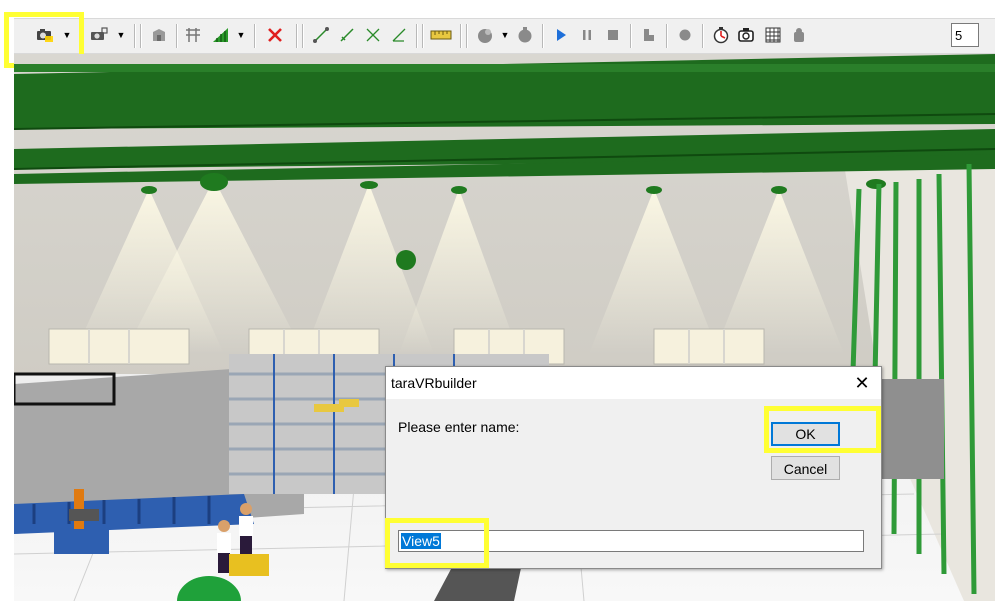  What do you see at coordinates (909, 429) in the screenshot?
I see `right-partition` at bounding box center [909, 429].